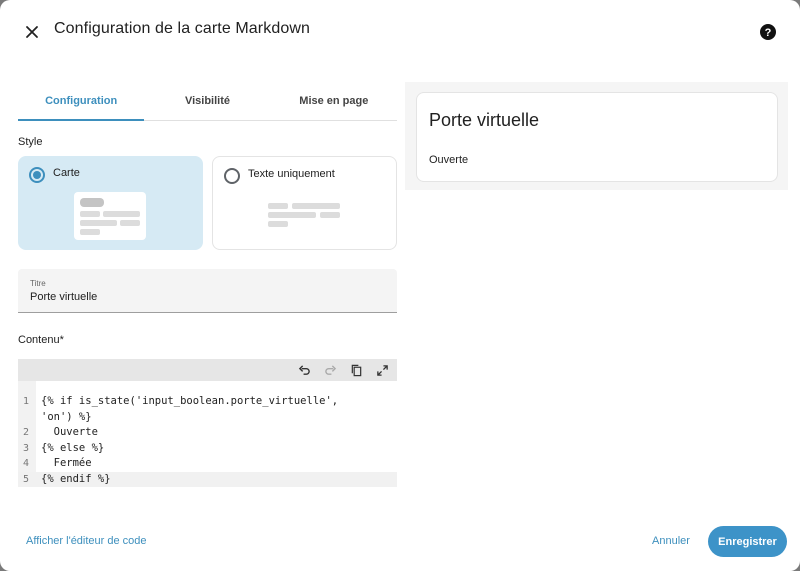 The height and width of the screenshot is (571, 800). I want to click on tab-configuration: Configuration, so click(81, 101).